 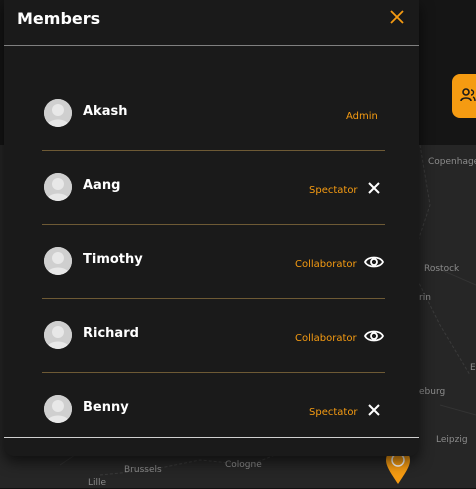 I want to click on map-label-copenhagen: Copenhagen, so click(x=452, y=162).